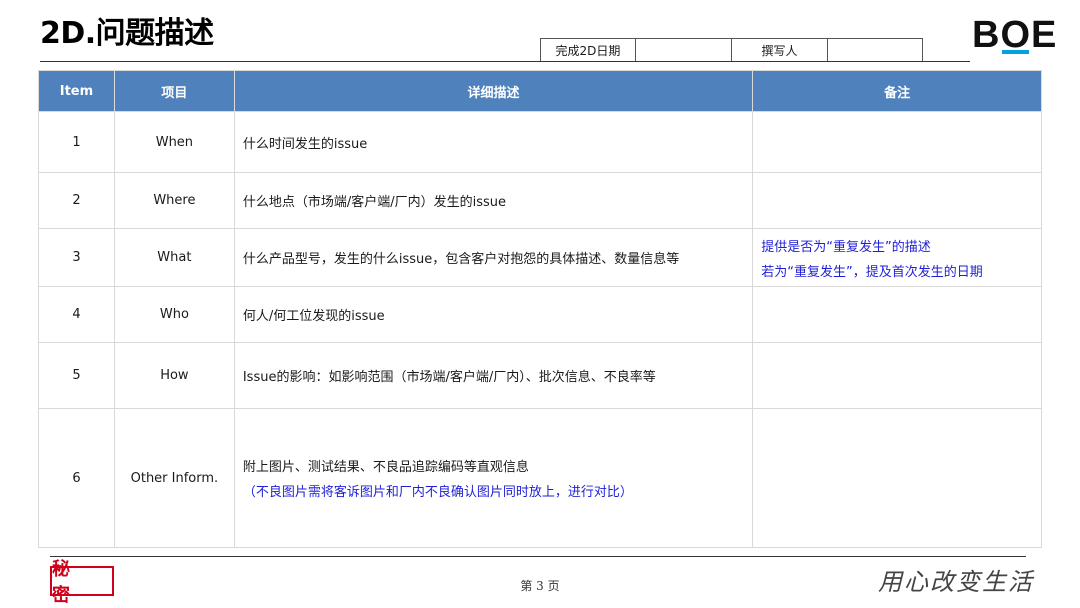 The height and width of the screenshot is (608, 1080). Describe the element at coordinates (897, 257) in the screenshot. I see `row-remark: 提供是否为“重复发生”的描述 若为“重复发生”，提及首次发生的日期` at that location.